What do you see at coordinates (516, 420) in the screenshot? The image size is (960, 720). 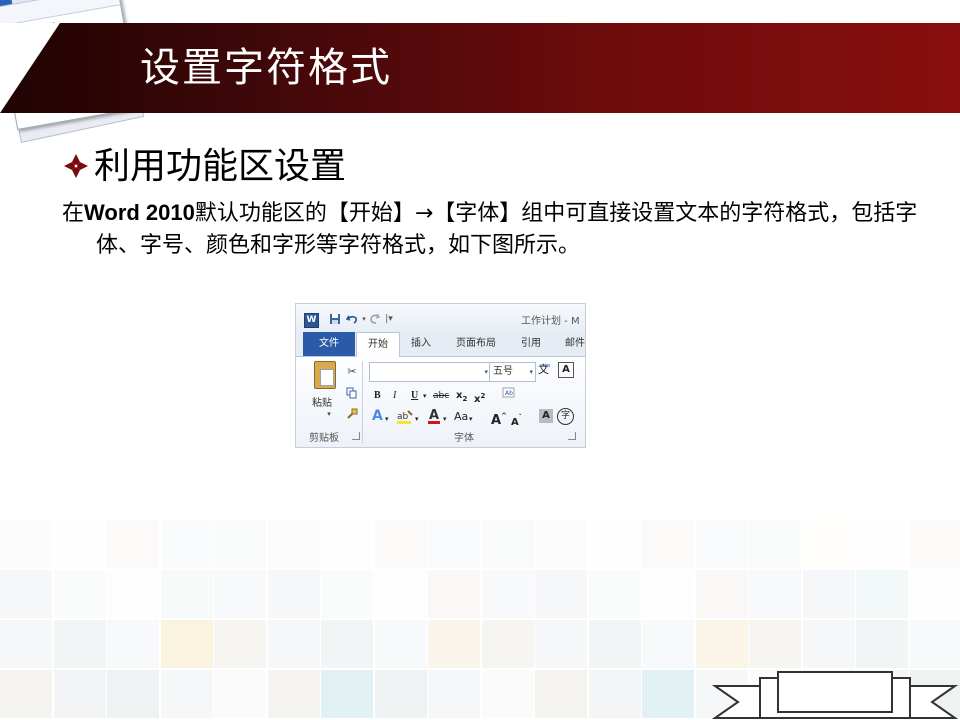 I see `shrink-font-icon: Aˇ` at bounding box center [516, 420].